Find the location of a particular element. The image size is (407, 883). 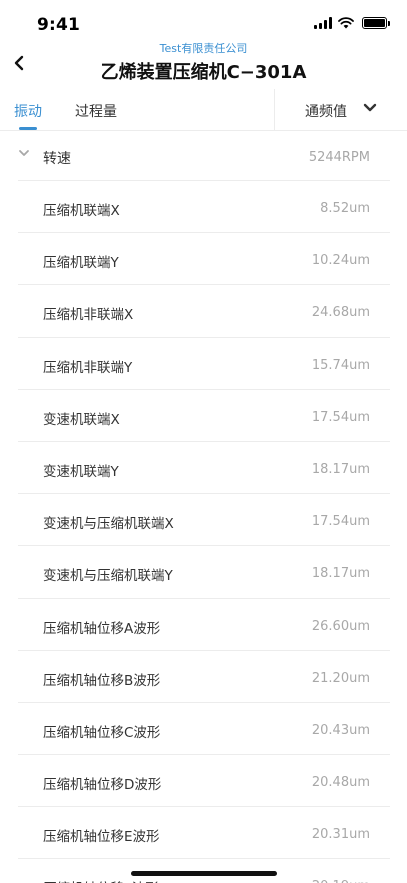

list-item-label: 压缩机轴位移D波形 is located at coordinates (102, 785).